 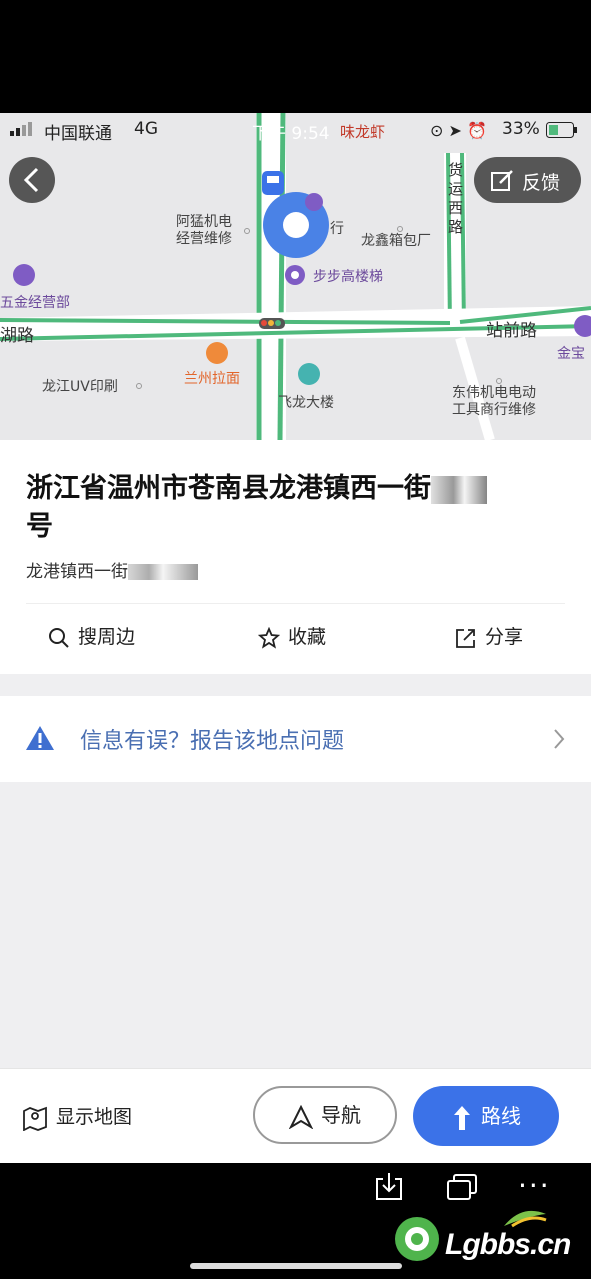 I want to click on report-issue-row: 信息有误？报告该地点问题, so click(x=295, y=739).